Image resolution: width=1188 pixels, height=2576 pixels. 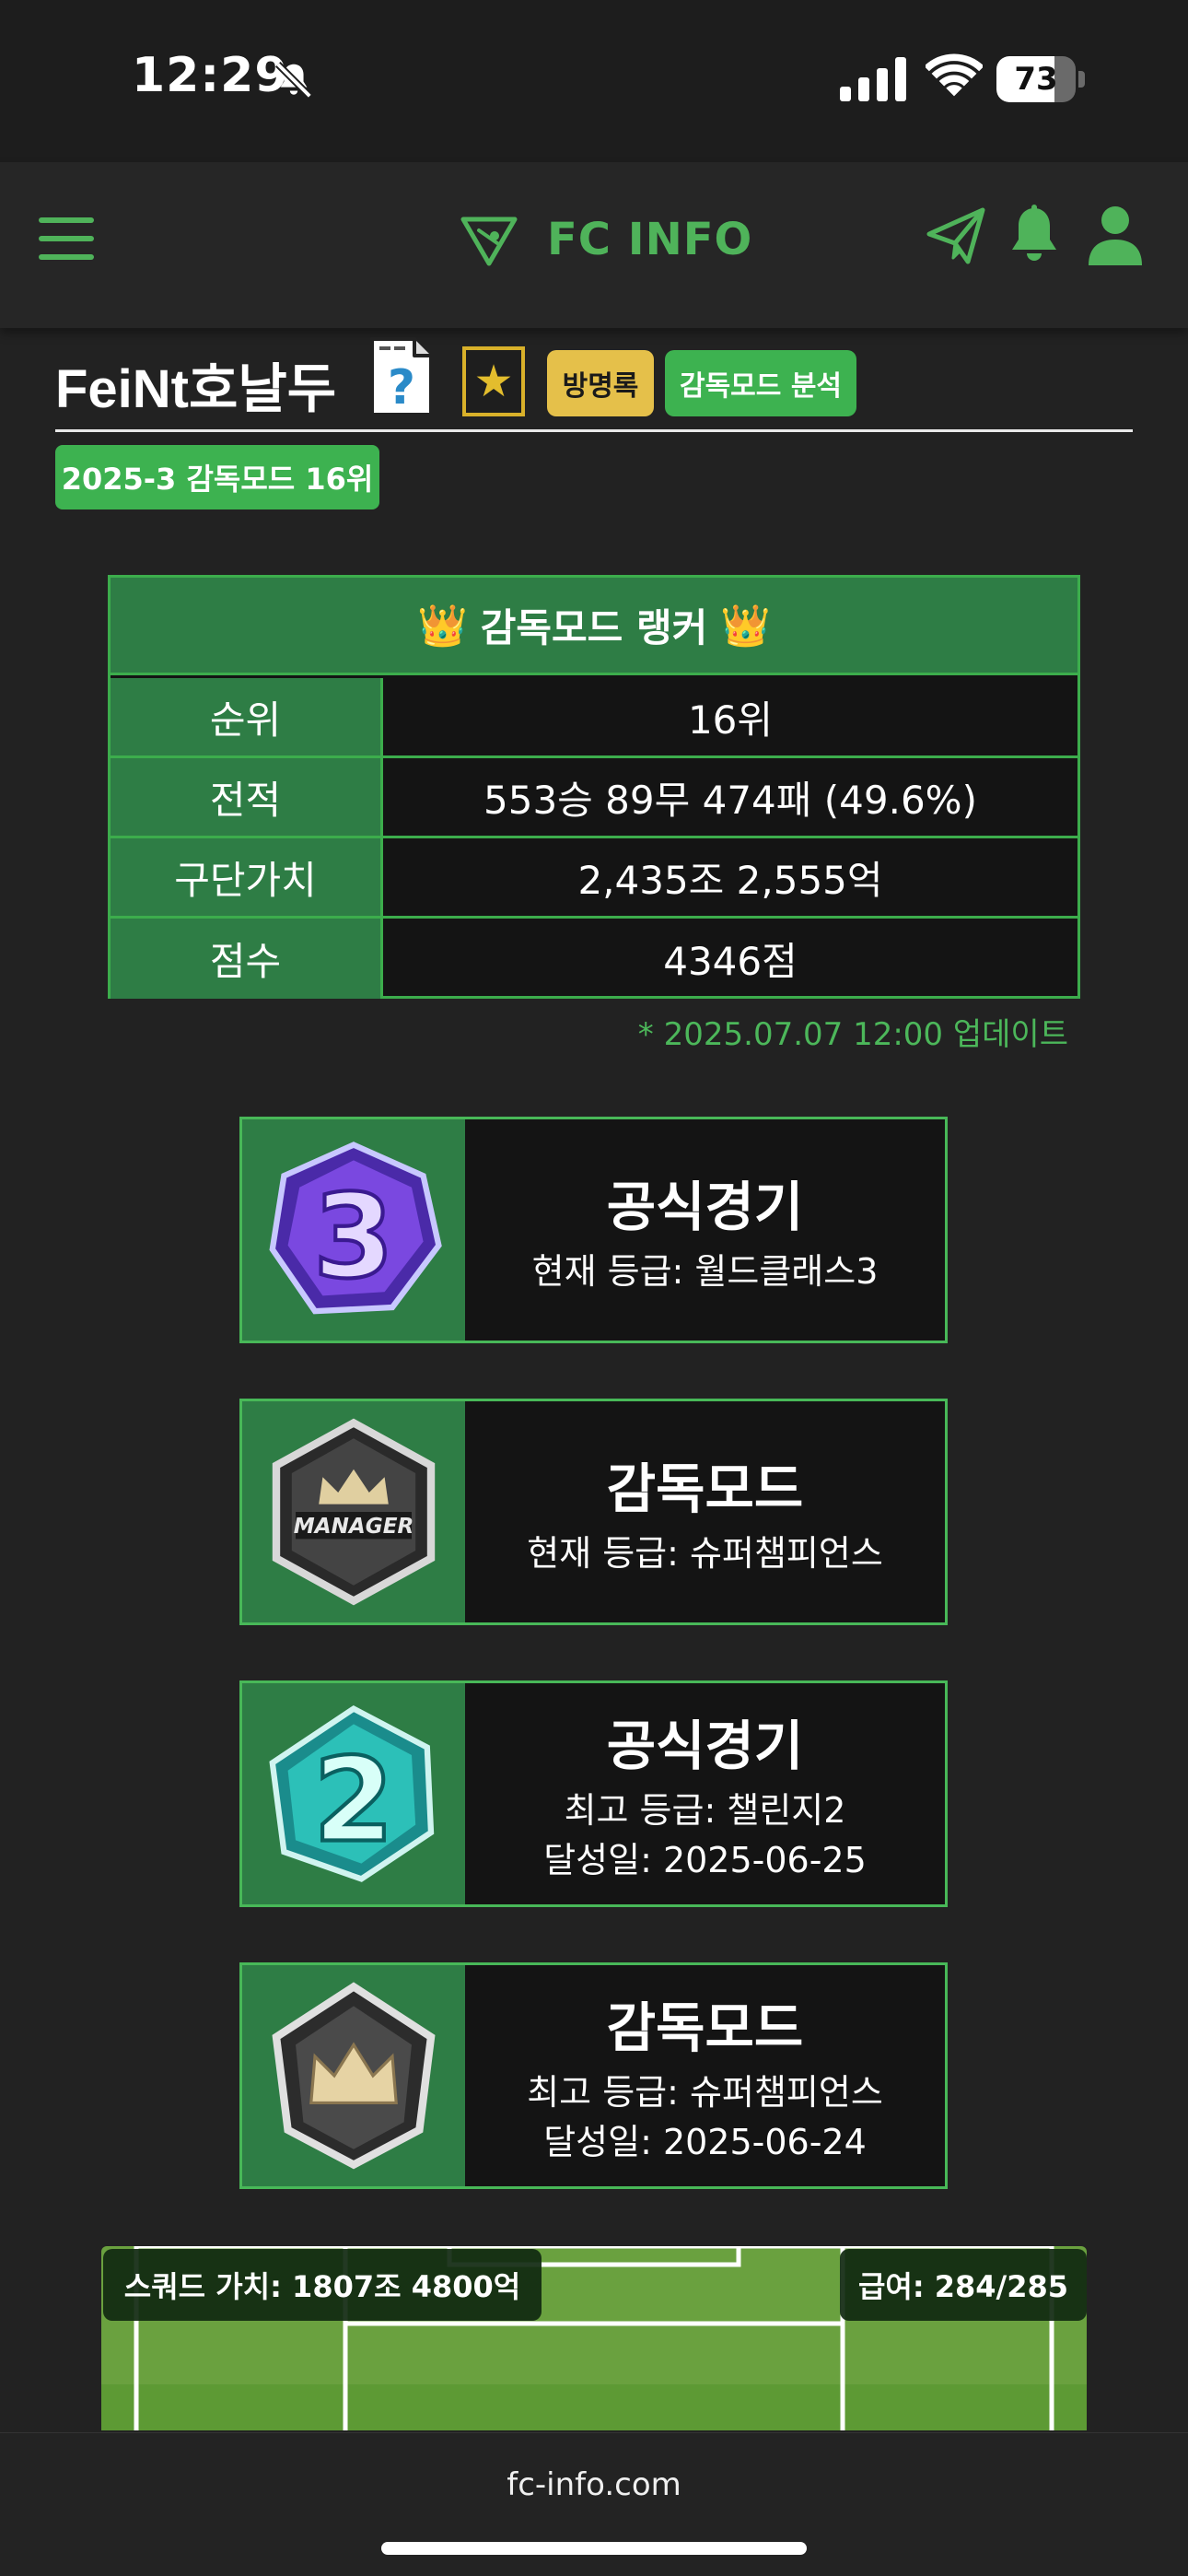 What do you see at coordinates (247, 877) in the screenshot?
I see `row-label: 구단가치` at bounding box center [247, 877].